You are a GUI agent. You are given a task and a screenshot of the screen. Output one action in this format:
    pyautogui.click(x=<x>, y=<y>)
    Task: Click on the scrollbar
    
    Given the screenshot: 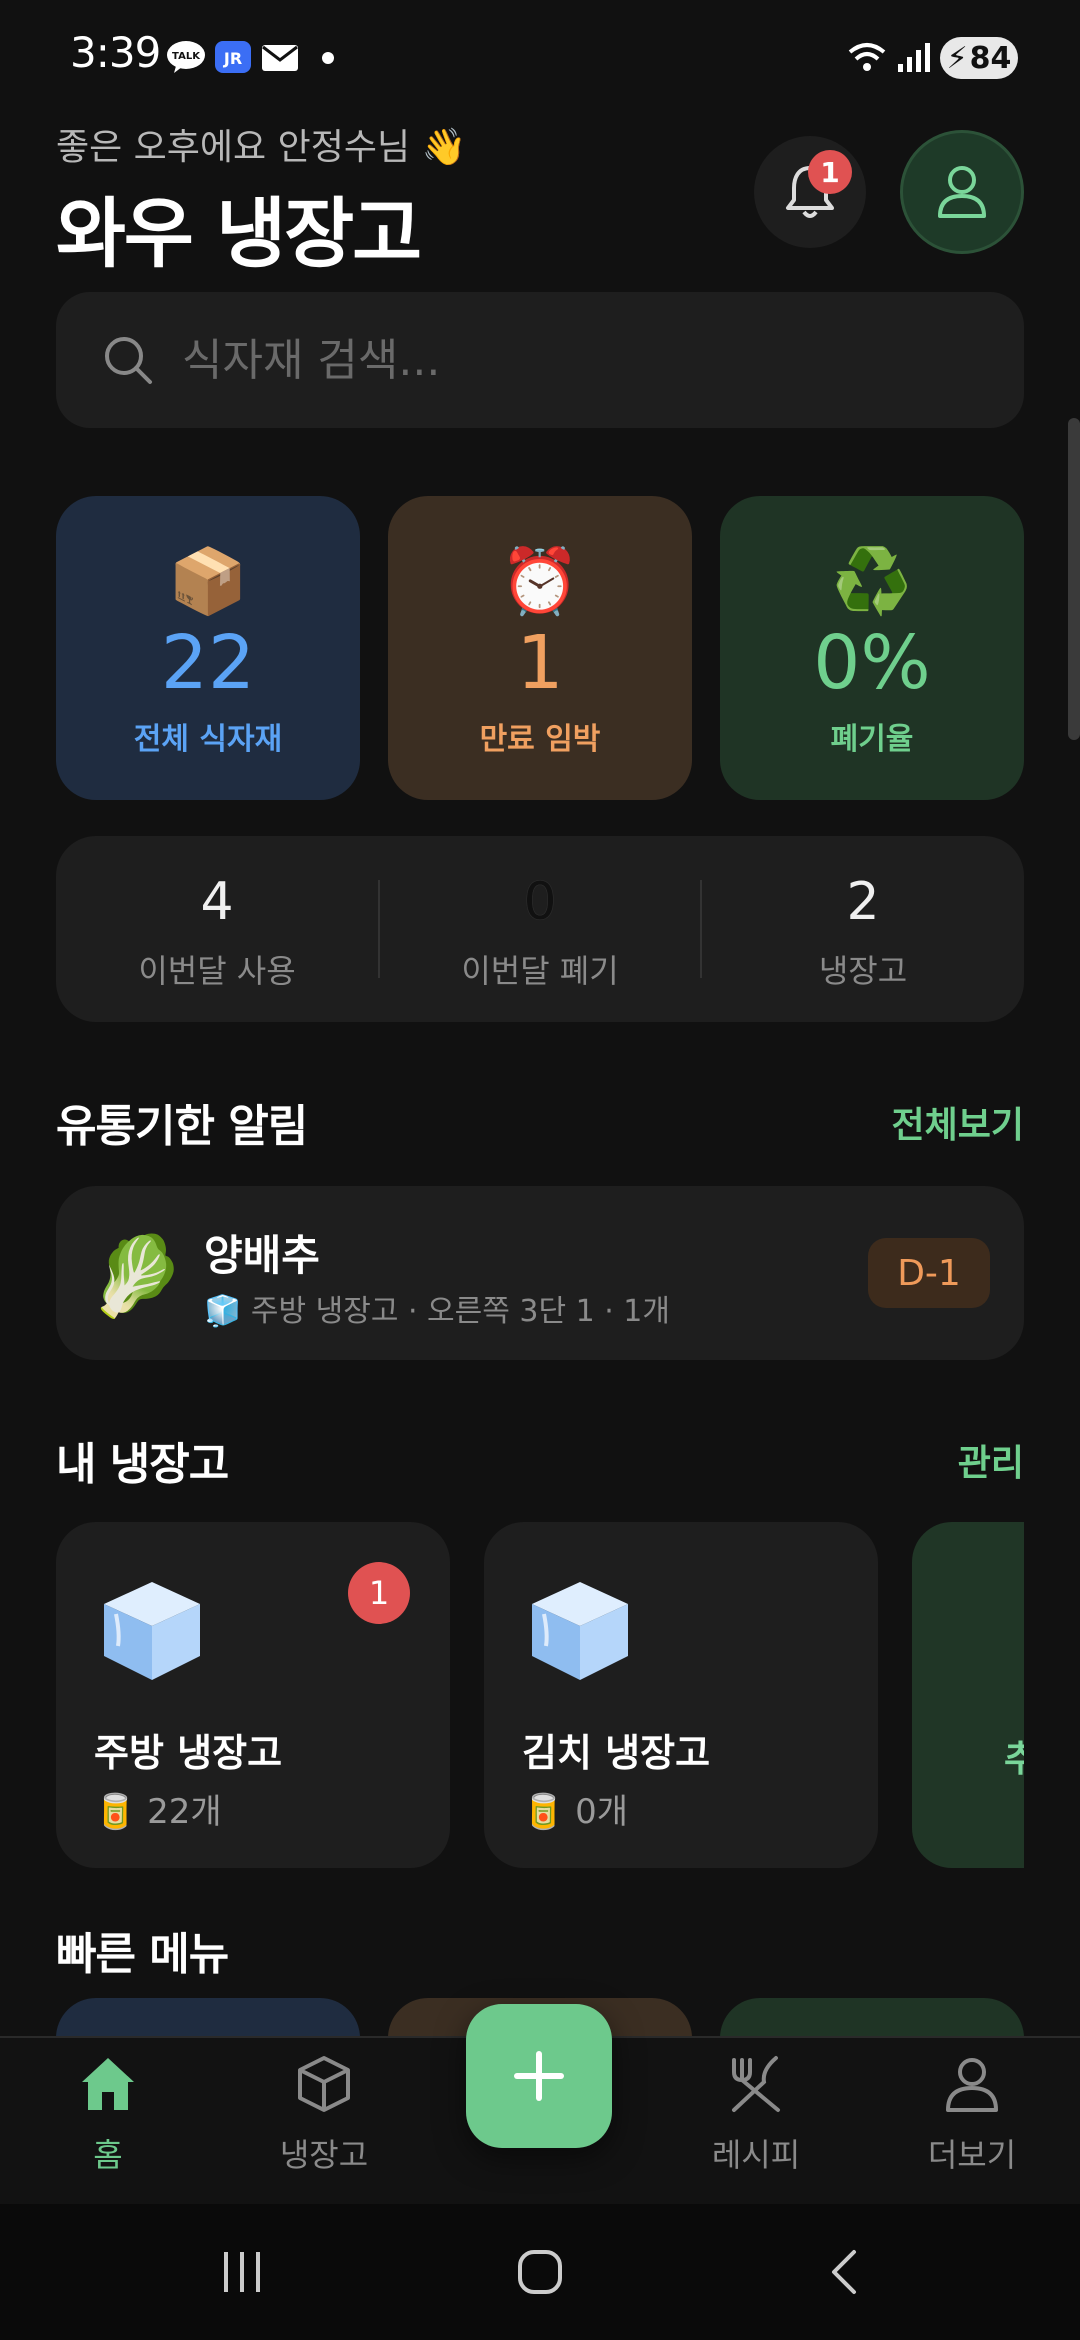 What is the action you would take?
    pyautogui.click(x=1074, y=579)
    